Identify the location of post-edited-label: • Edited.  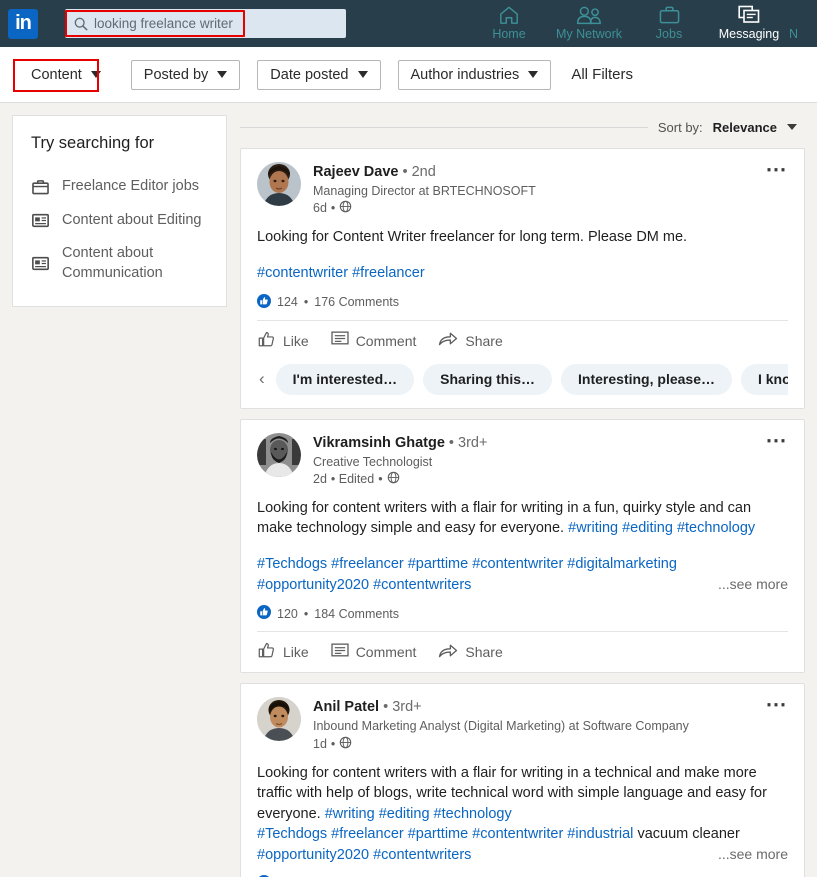
(352, 478).